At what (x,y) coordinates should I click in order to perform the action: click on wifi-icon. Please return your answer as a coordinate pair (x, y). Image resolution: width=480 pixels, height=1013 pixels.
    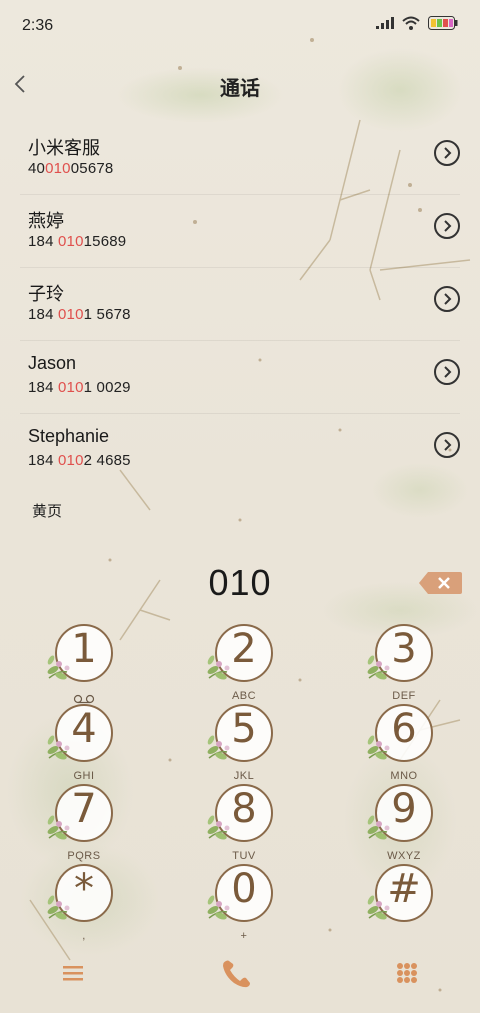
    Looking at the image, I should click on (411, 23).